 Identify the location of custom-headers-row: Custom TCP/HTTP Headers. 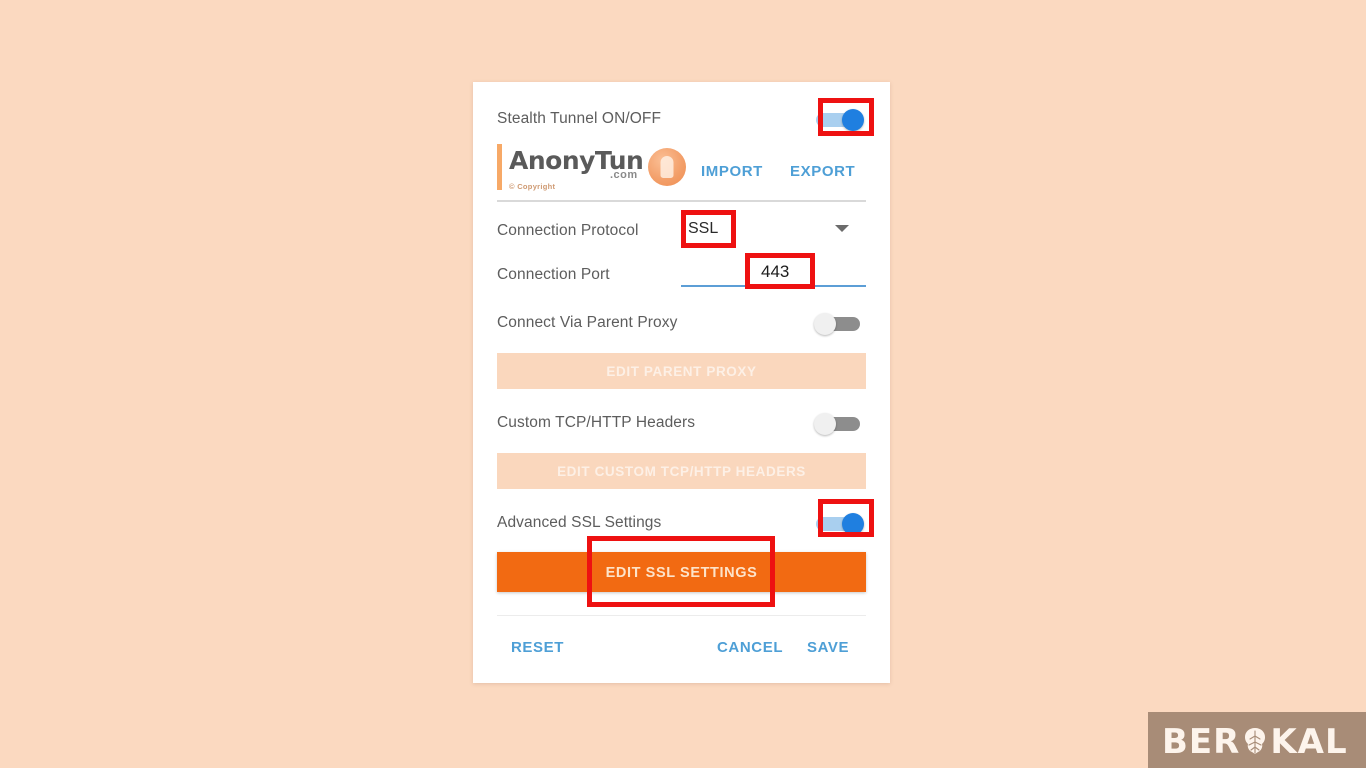
(681, 425).